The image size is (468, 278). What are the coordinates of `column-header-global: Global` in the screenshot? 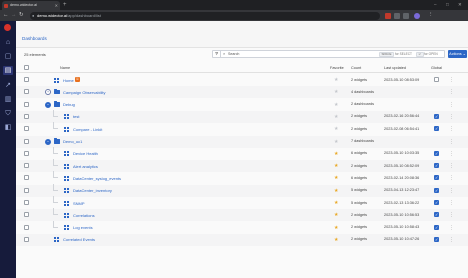 It's located at (436, 68).